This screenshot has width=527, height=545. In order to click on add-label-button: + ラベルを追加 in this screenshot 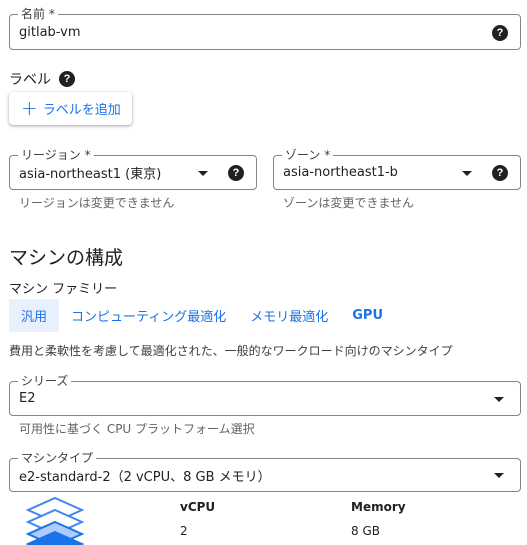, I will do `click(70, 108)`.